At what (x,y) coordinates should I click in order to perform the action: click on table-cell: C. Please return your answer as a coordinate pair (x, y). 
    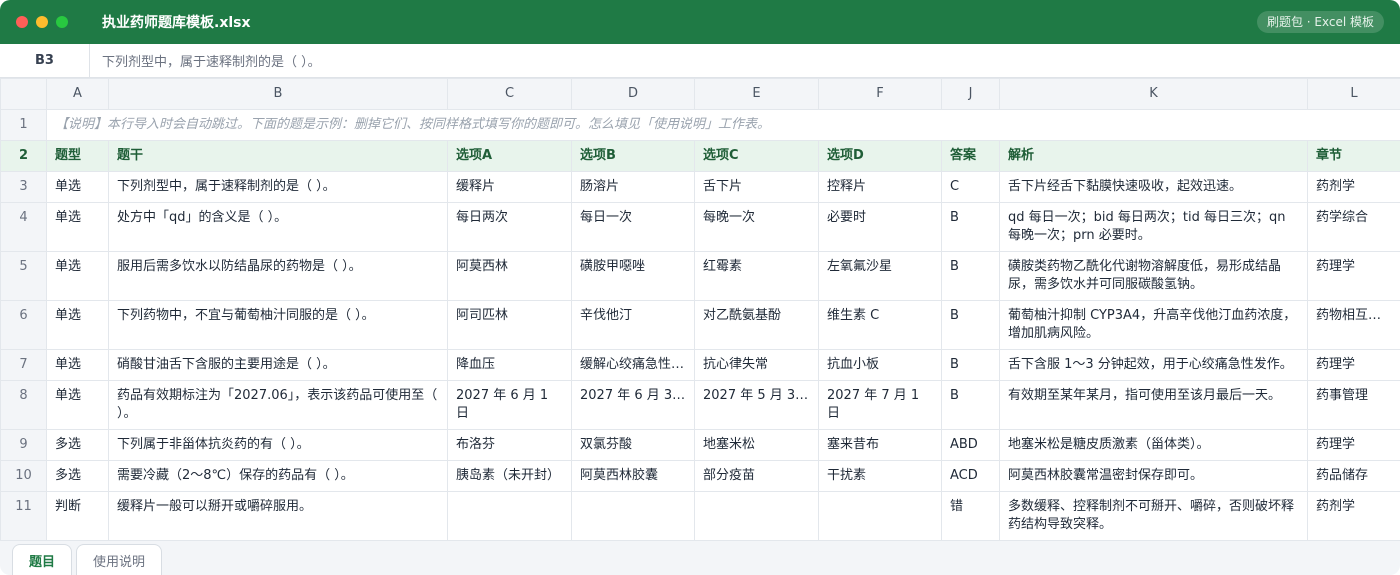
    Looking at the image, I should click on (970, 187).